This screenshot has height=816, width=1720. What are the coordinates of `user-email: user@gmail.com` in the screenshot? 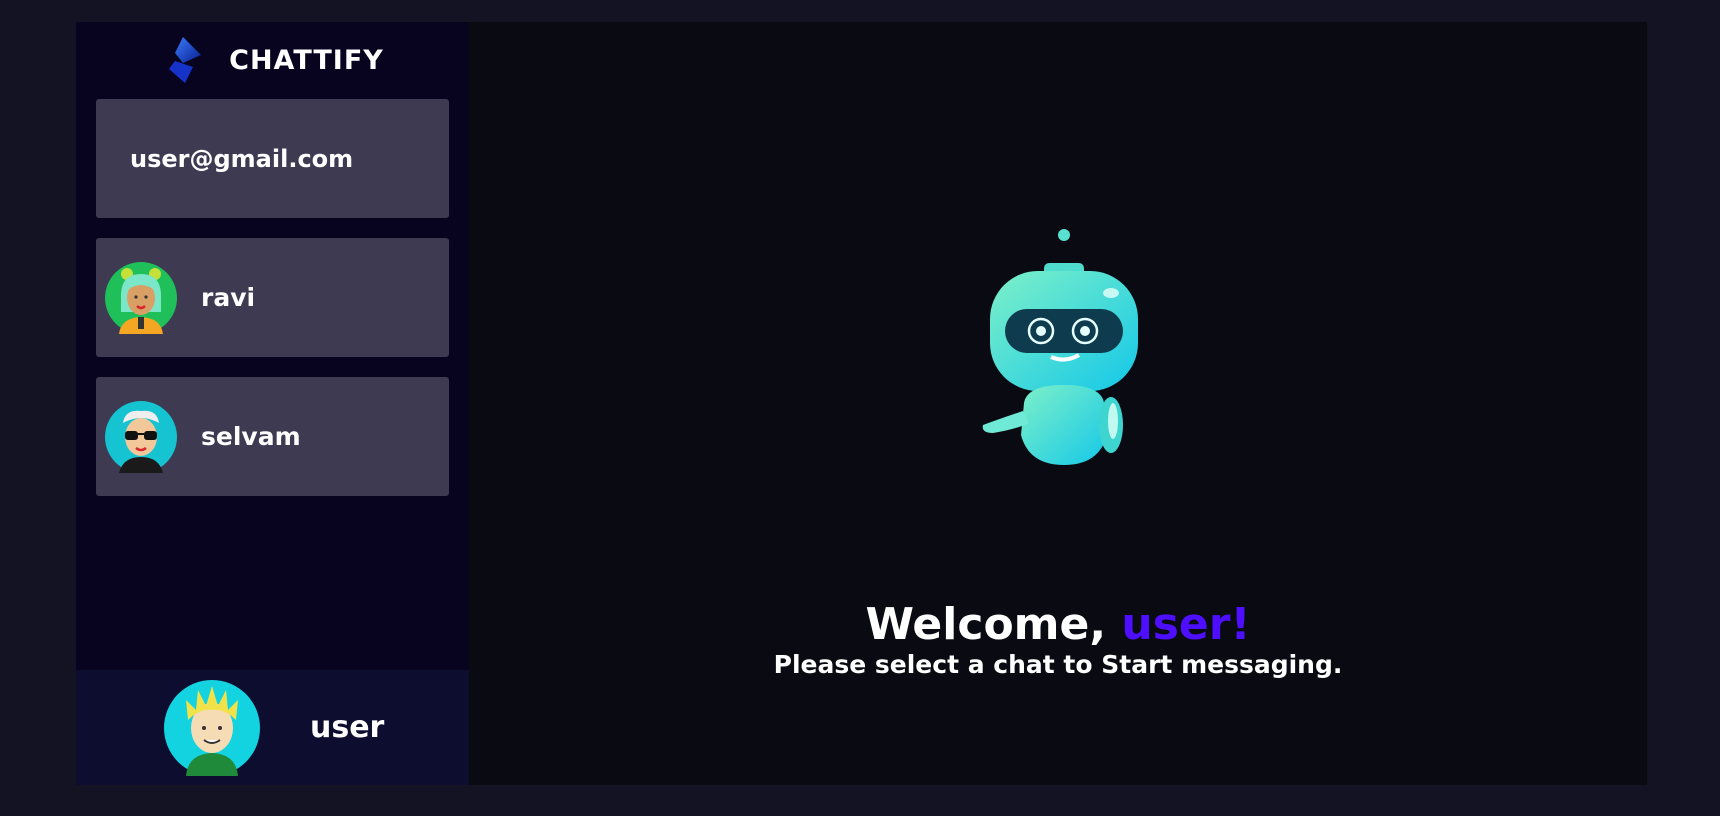 It's located at (242, 158).